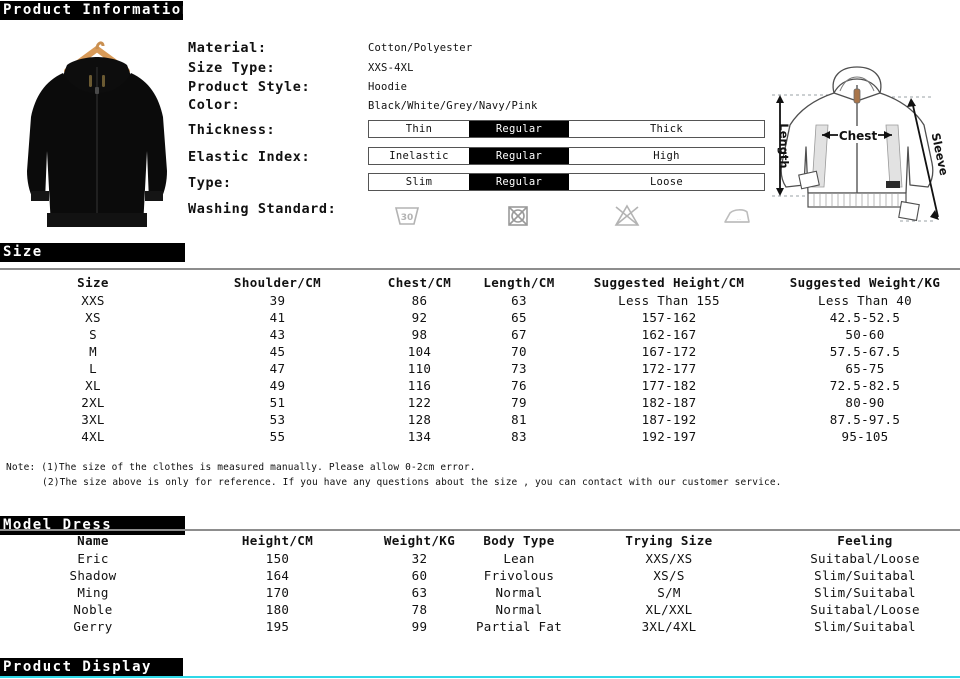  What do you see at coordinates (419, 156) in the screenshot?
I see `selector-elastic-option-inelastic: Inelastic` at bounding box center [419, 156].